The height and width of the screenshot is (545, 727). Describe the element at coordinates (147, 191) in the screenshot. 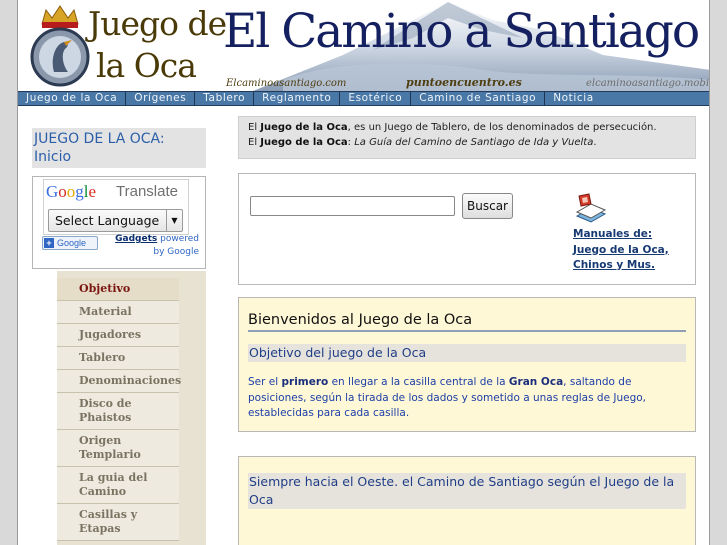

I see `translate-label: Translate` at that location.